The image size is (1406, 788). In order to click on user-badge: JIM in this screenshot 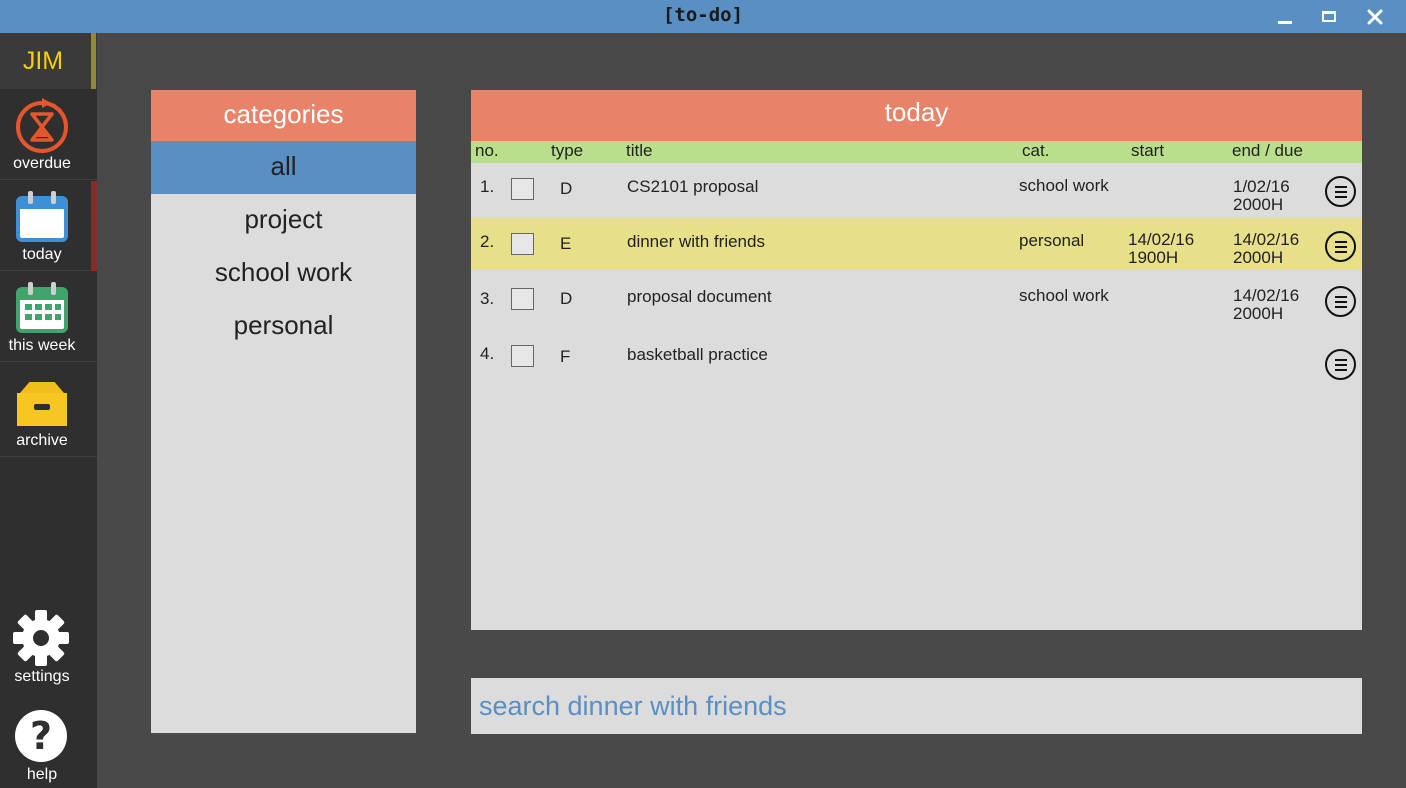, I will do `click(48, 61)`.